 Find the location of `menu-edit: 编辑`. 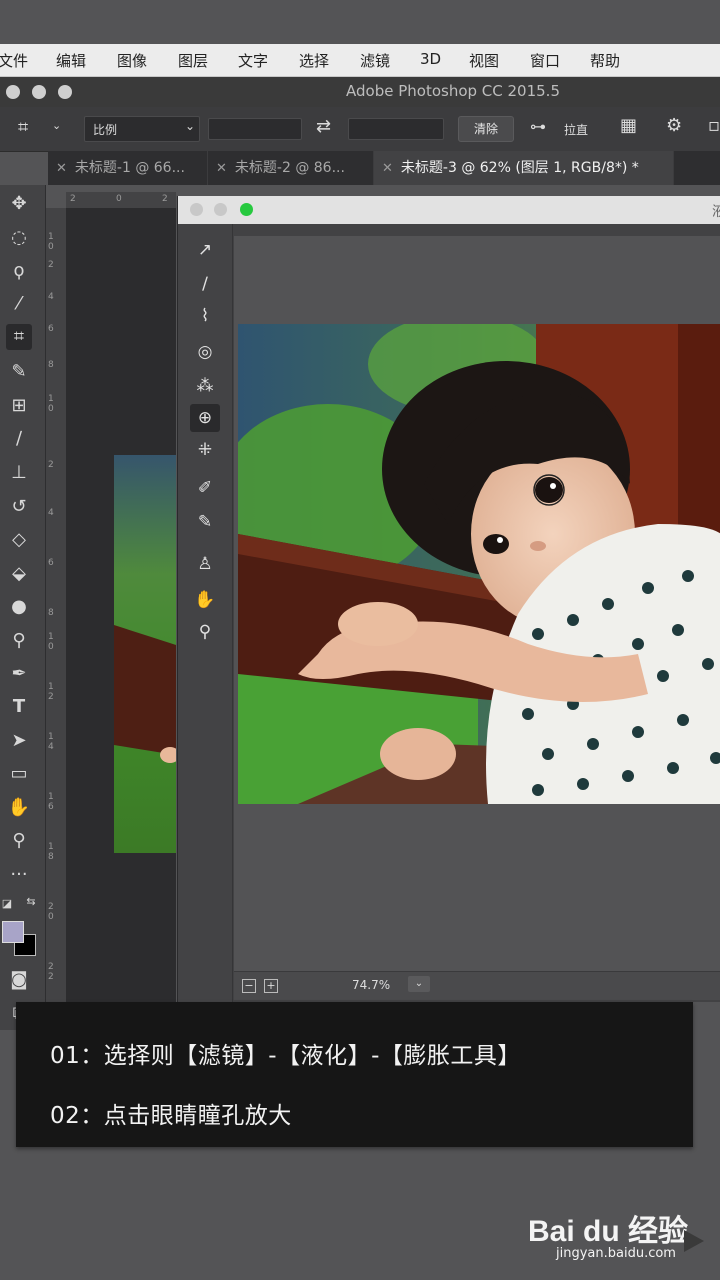

menu-edit: 编辑 is located at coordinates (71, 60).